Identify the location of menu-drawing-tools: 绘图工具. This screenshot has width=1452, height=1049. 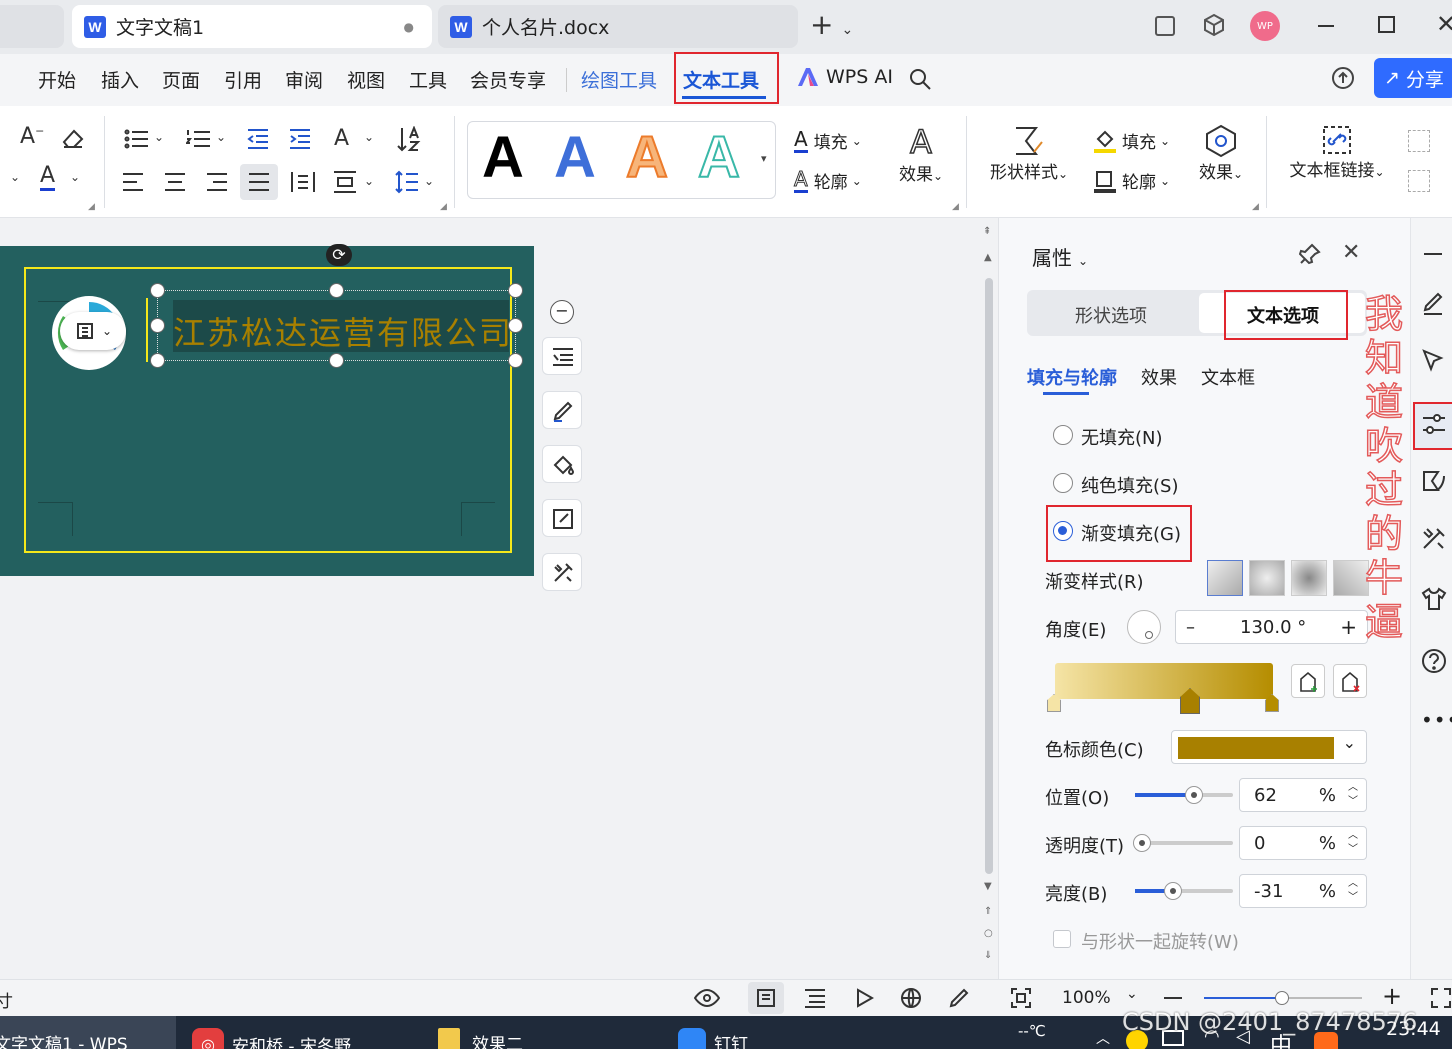
(619, 79).